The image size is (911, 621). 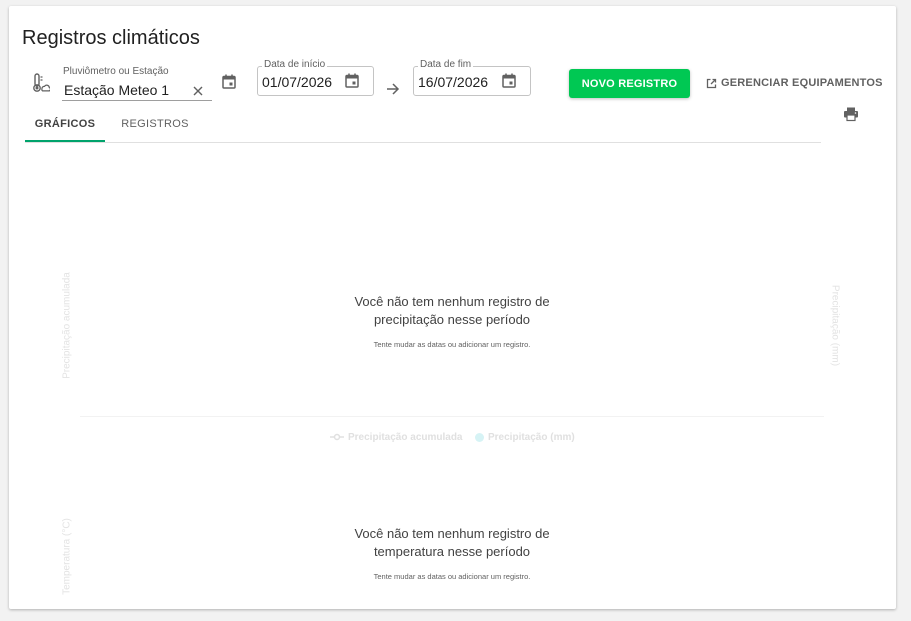 What do you see at coordinates (198, 91) in the screenshot?
I see `clear-icon` at bounding box center [198, 91].